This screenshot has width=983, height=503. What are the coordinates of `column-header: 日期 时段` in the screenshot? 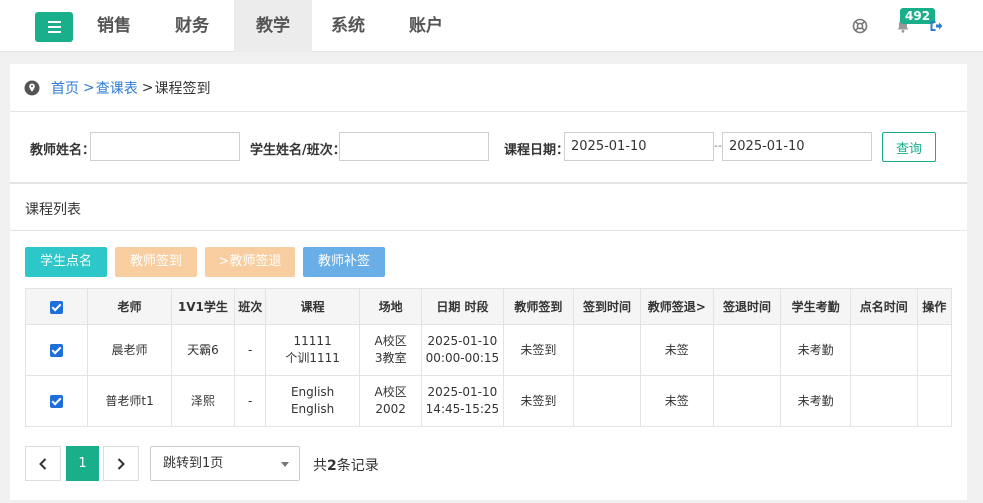 It's located at (462, 306).